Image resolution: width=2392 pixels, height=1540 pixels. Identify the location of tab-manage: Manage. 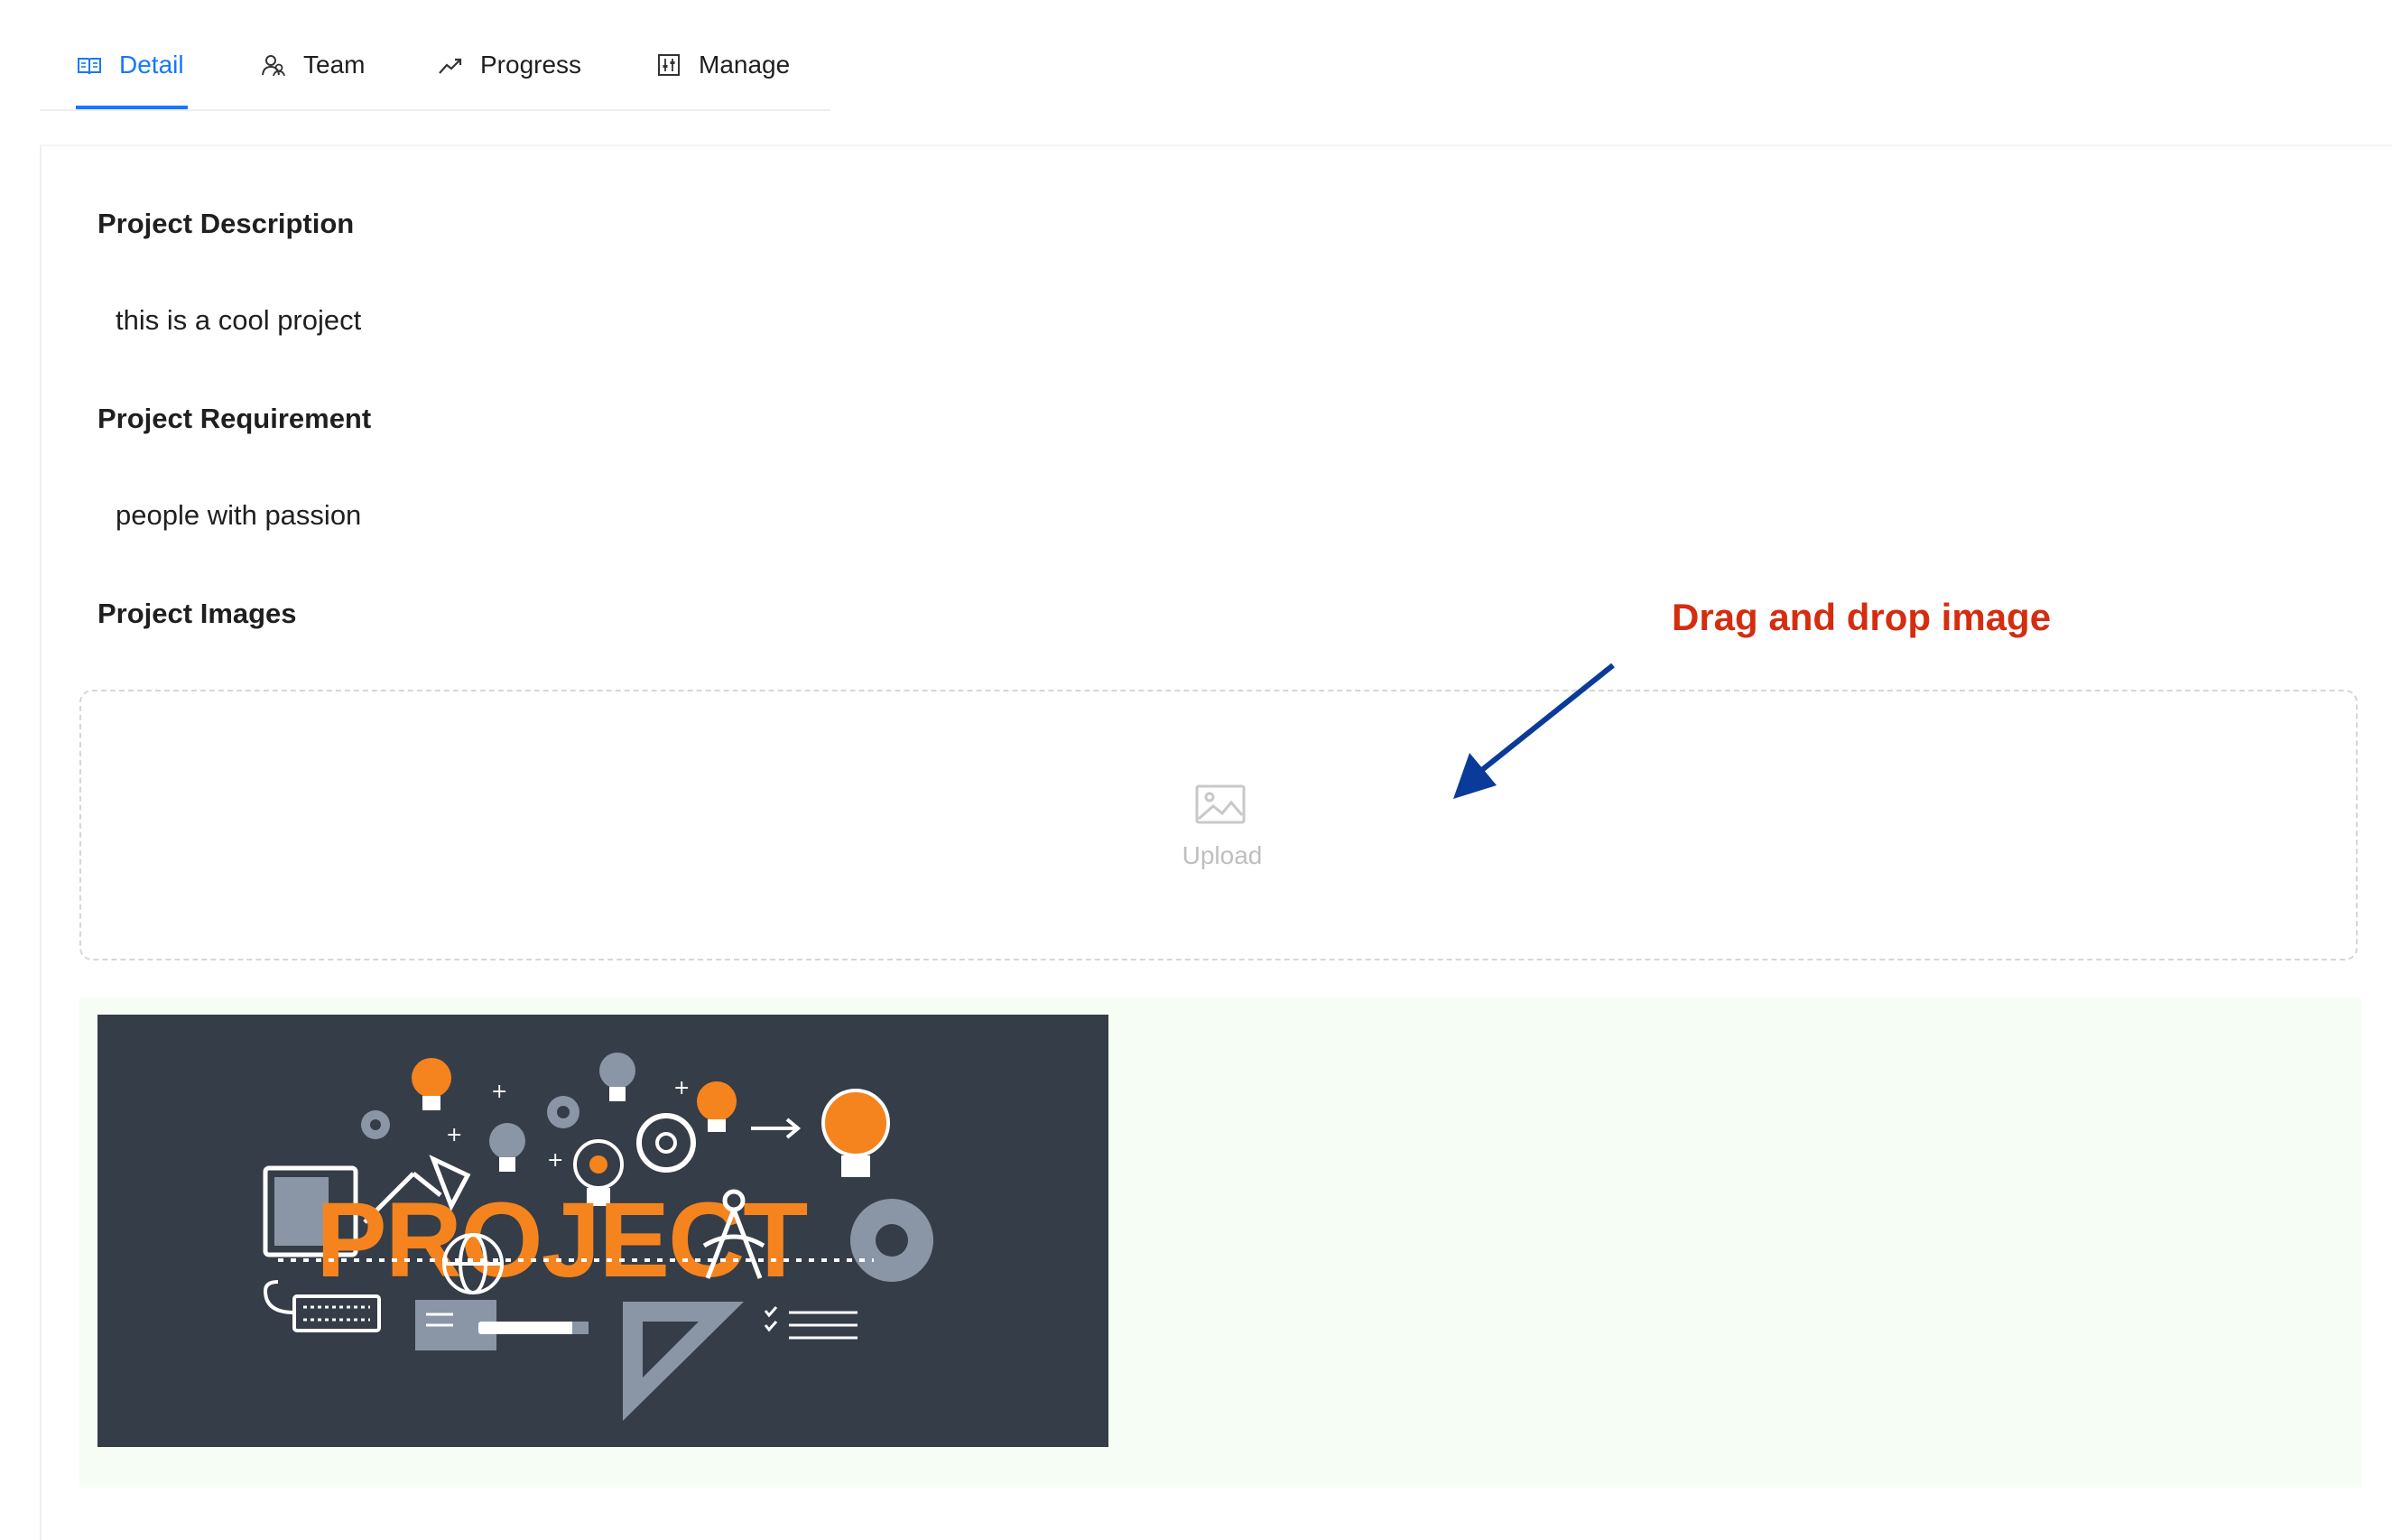
(722, 65).